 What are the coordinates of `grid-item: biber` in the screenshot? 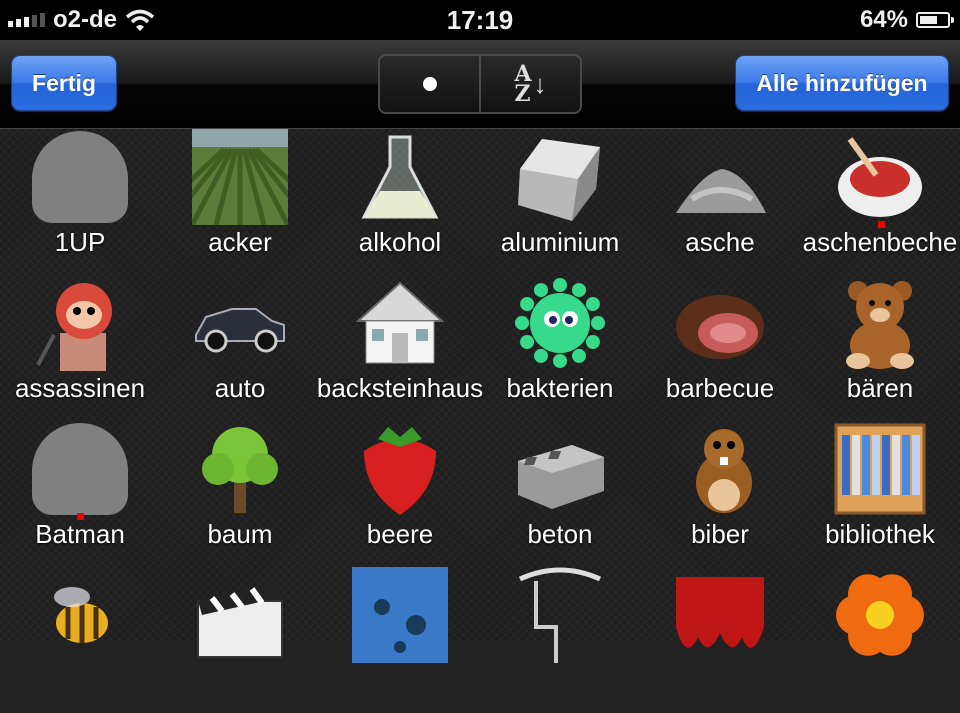 It's located at (720, 494).